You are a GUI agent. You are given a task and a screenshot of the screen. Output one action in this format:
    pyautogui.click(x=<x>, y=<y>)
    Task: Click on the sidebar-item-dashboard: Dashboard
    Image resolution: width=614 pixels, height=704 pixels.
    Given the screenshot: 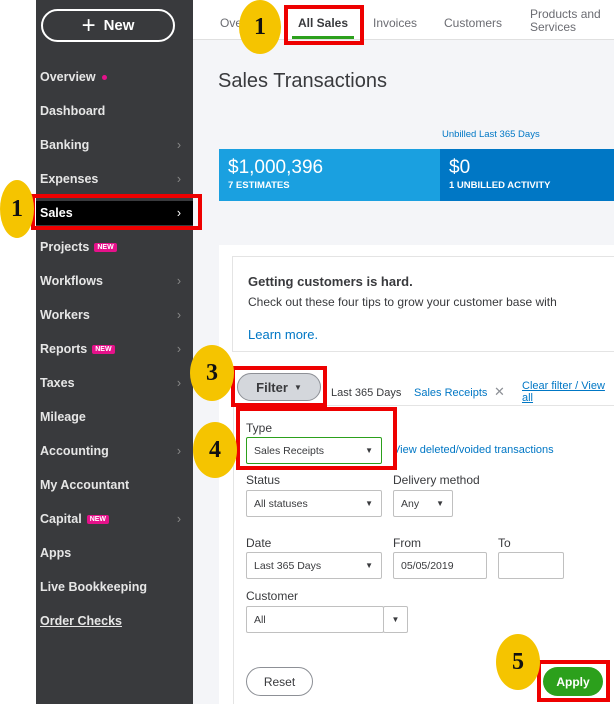 What is the action you would take?
    pyautogui.click(x=114, y=111)
    